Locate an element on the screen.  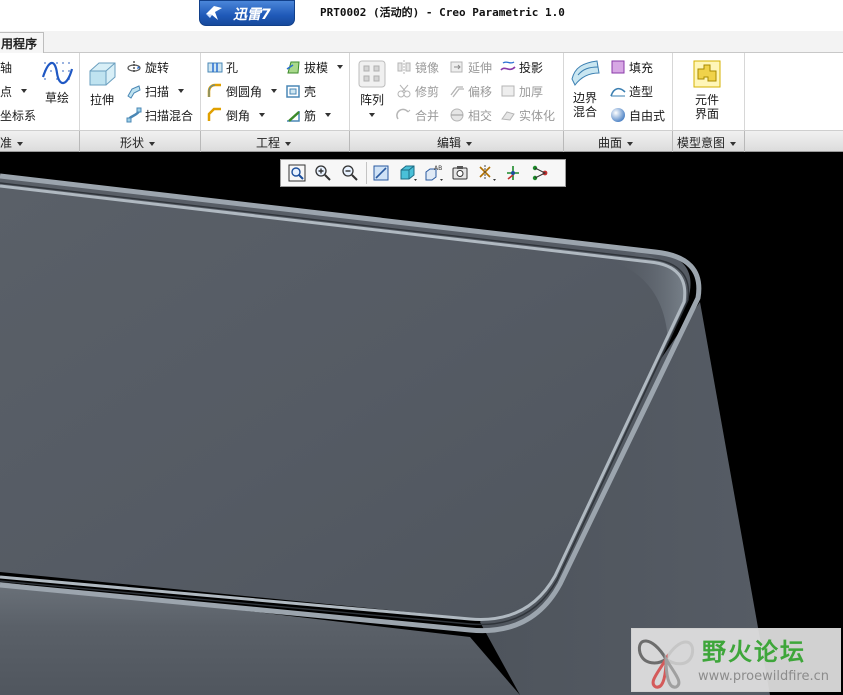
hole-label: 孔 is located at coordinates (232, 67).